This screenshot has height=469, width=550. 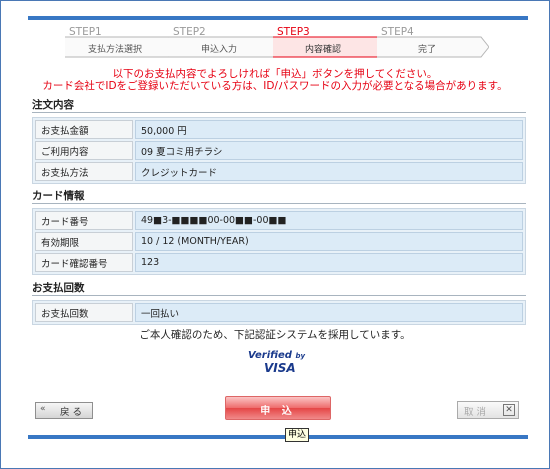 I want to click on installments-table: お支払回数 一回払い, so click(x=279, y=312).